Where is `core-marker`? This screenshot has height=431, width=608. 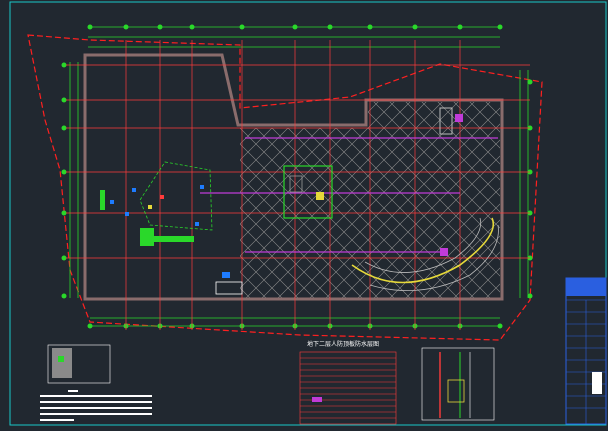 core-marker is located at coordinates (320, 196).